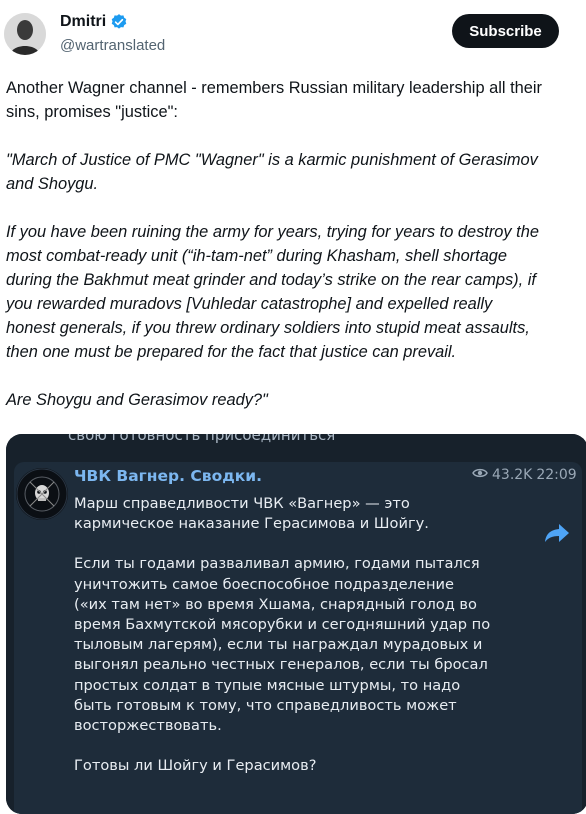  Describe the element at coordinates (556, 475) in the screenshot. I see `message-time: 22:09` at that location.